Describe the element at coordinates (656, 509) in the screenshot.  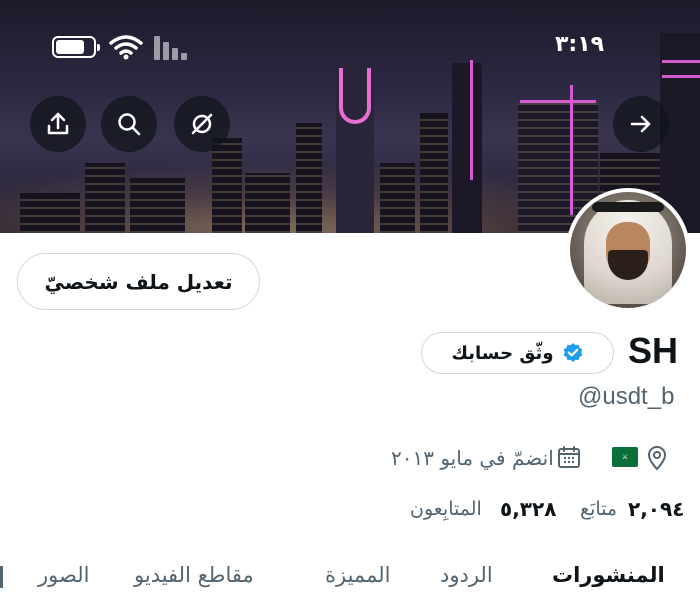
I see `following-count: ٢,٠٩٤` at that location.